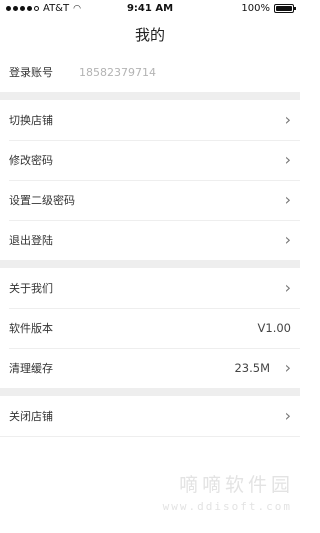 The image size is (320, 533). What do you see at coordinates (150, 368) in the screenshot?
I see `clear-cache-row: 清理缓存 23.5M ›` at bounding box center [150, 368].